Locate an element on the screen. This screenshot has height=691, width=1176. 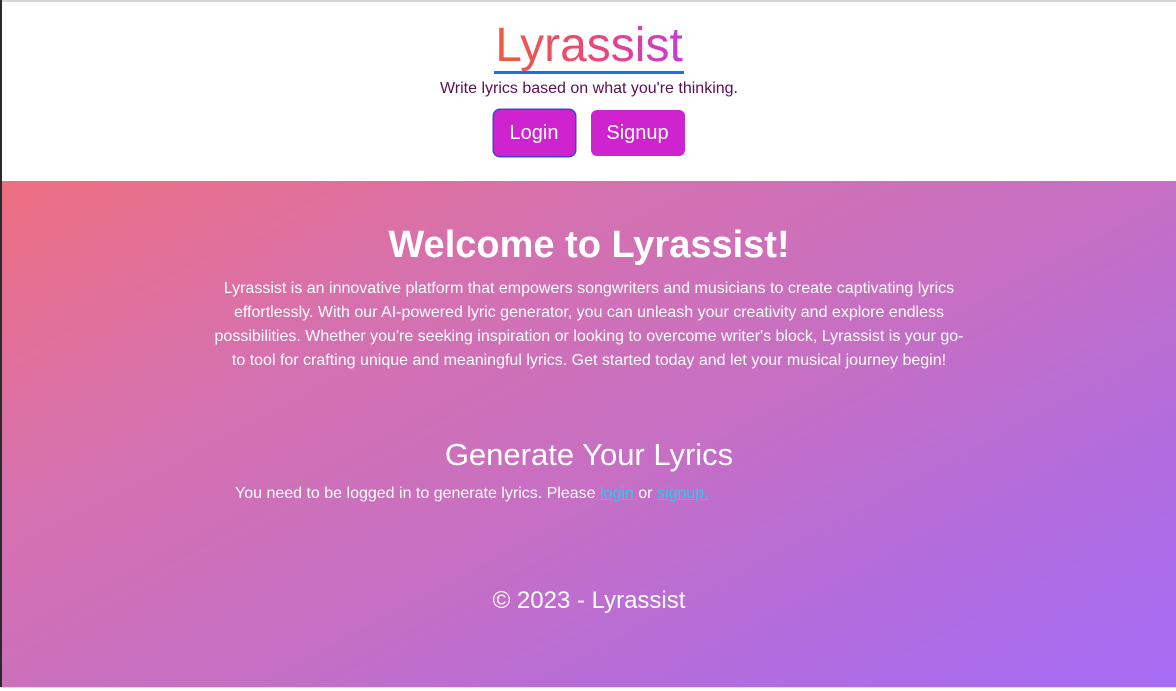
bottom-edge is located at coordinates (588, 689).